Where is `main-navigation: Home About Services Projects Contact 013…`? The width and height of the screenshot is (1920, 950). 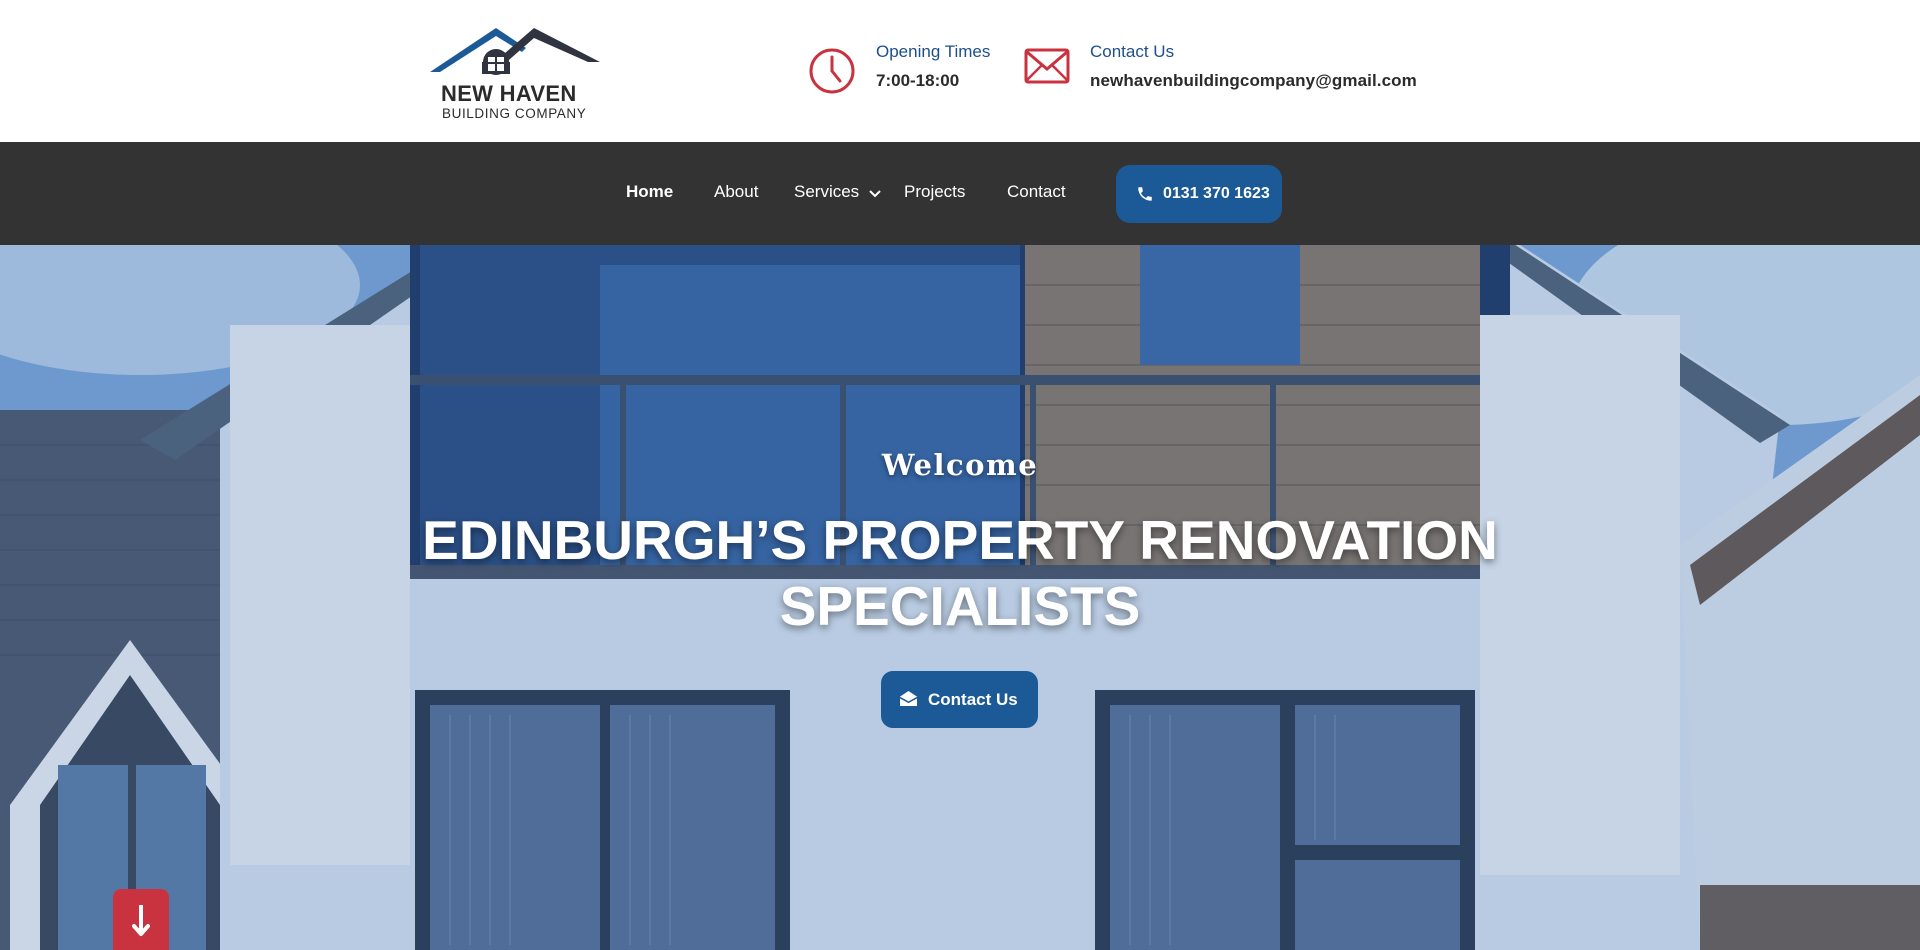 main-navigation: Home About Services Projects Contact 013… is located at coordinates (960, 193).